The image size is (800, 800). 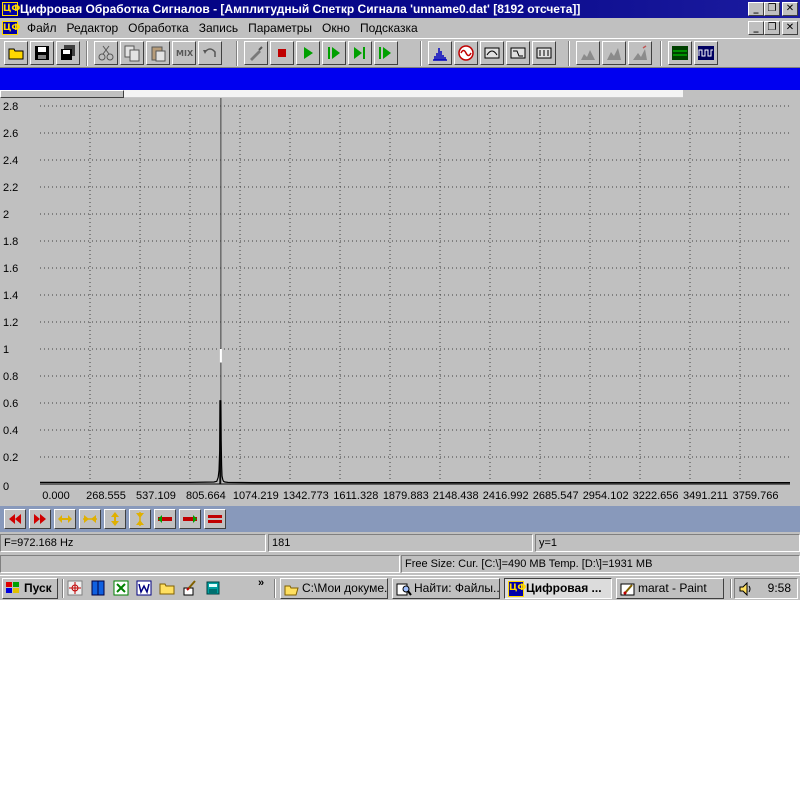 I want to click on toolbar: MIX, so click(x=400, y=53).